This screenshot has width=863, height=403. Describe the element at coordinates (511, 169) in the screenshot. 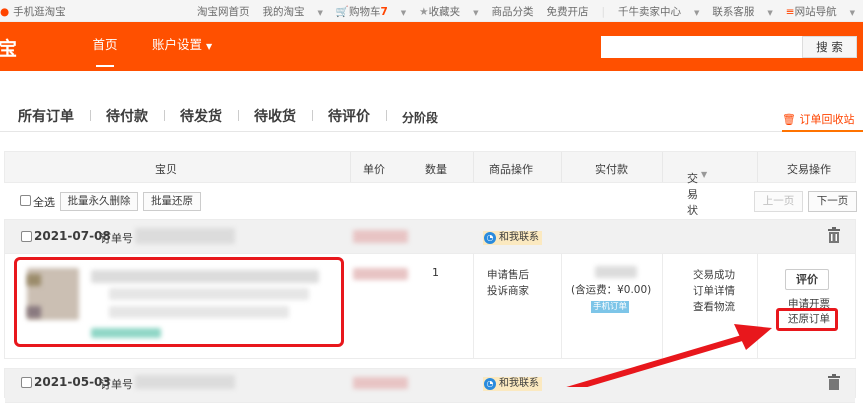

I see `col-item-ops: 商品操作` at that location.